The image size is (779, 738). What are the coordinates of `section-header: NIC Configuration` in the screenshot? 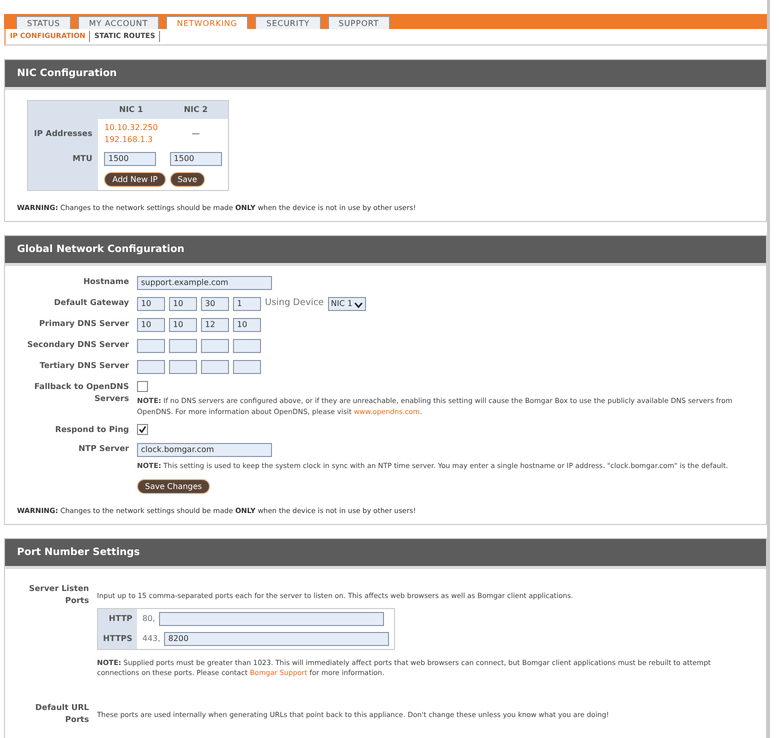 It's located at (385, 75).